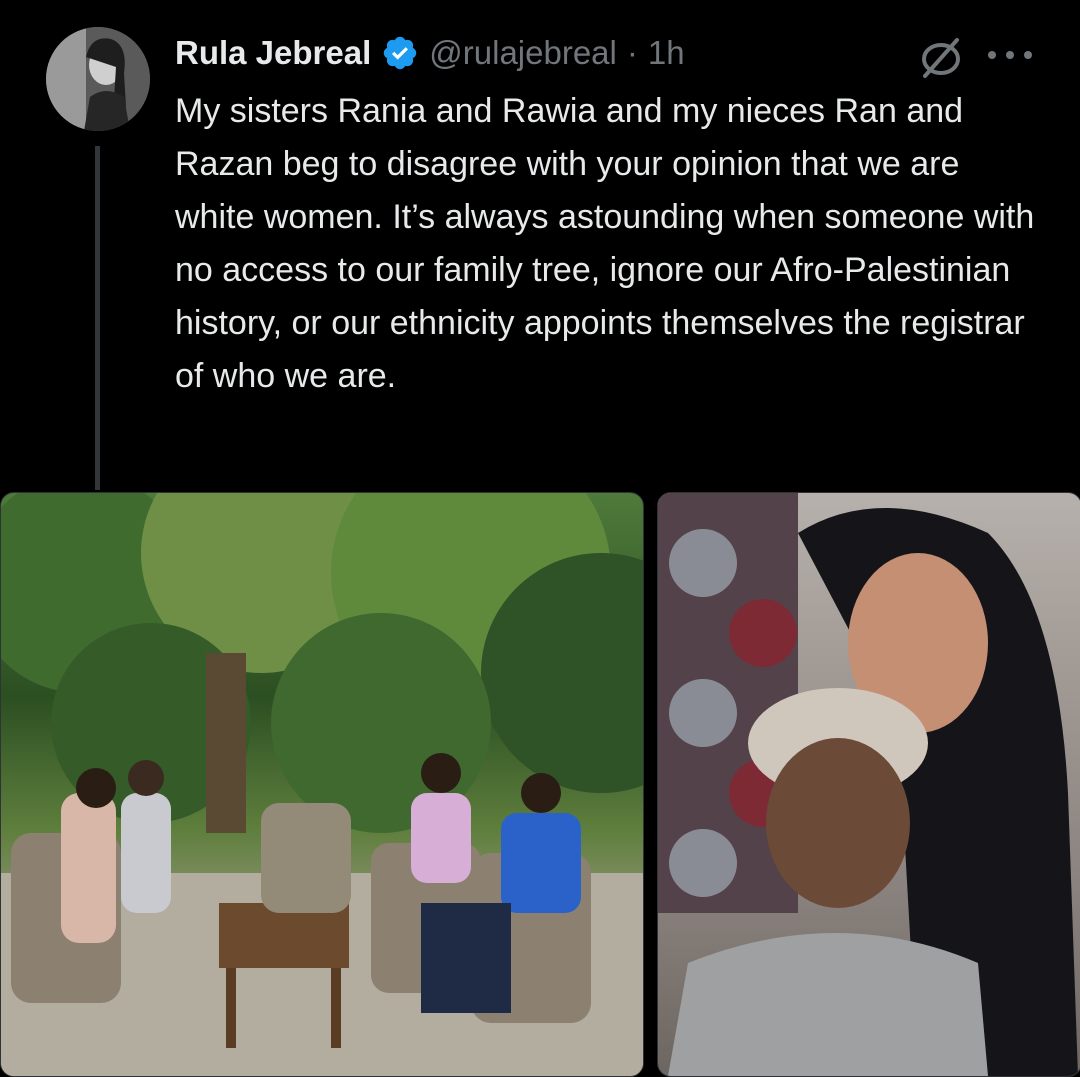 The height and width of the screenshot is (1077, 1080). Describe the element at coordinates (400, 53) in the screenshot. I see `verified-badge-icon` at that location.